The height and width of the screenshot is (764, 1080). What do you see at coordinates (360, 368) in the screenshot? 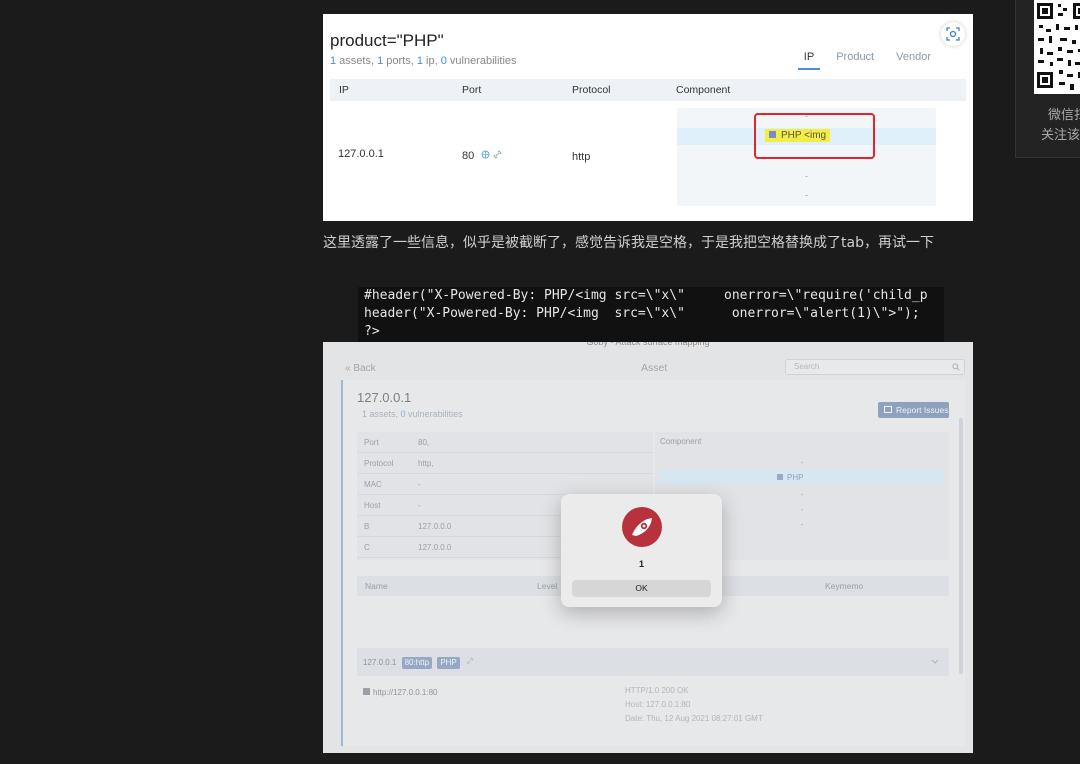
I see `back-button: « Back` at bounding box center [360, 368].